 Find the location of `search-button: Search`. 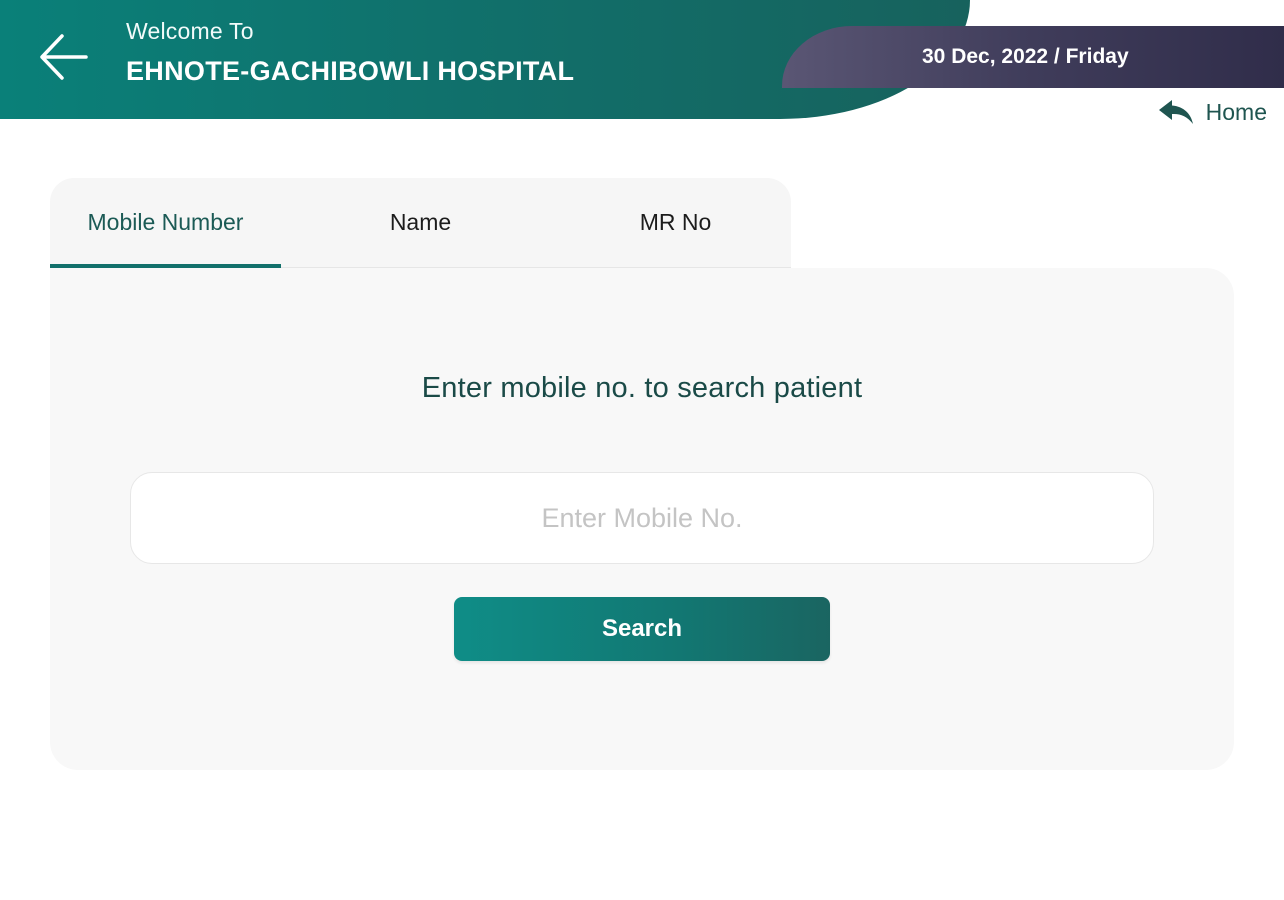

search-button: Search is located at coordinates (642, 629).